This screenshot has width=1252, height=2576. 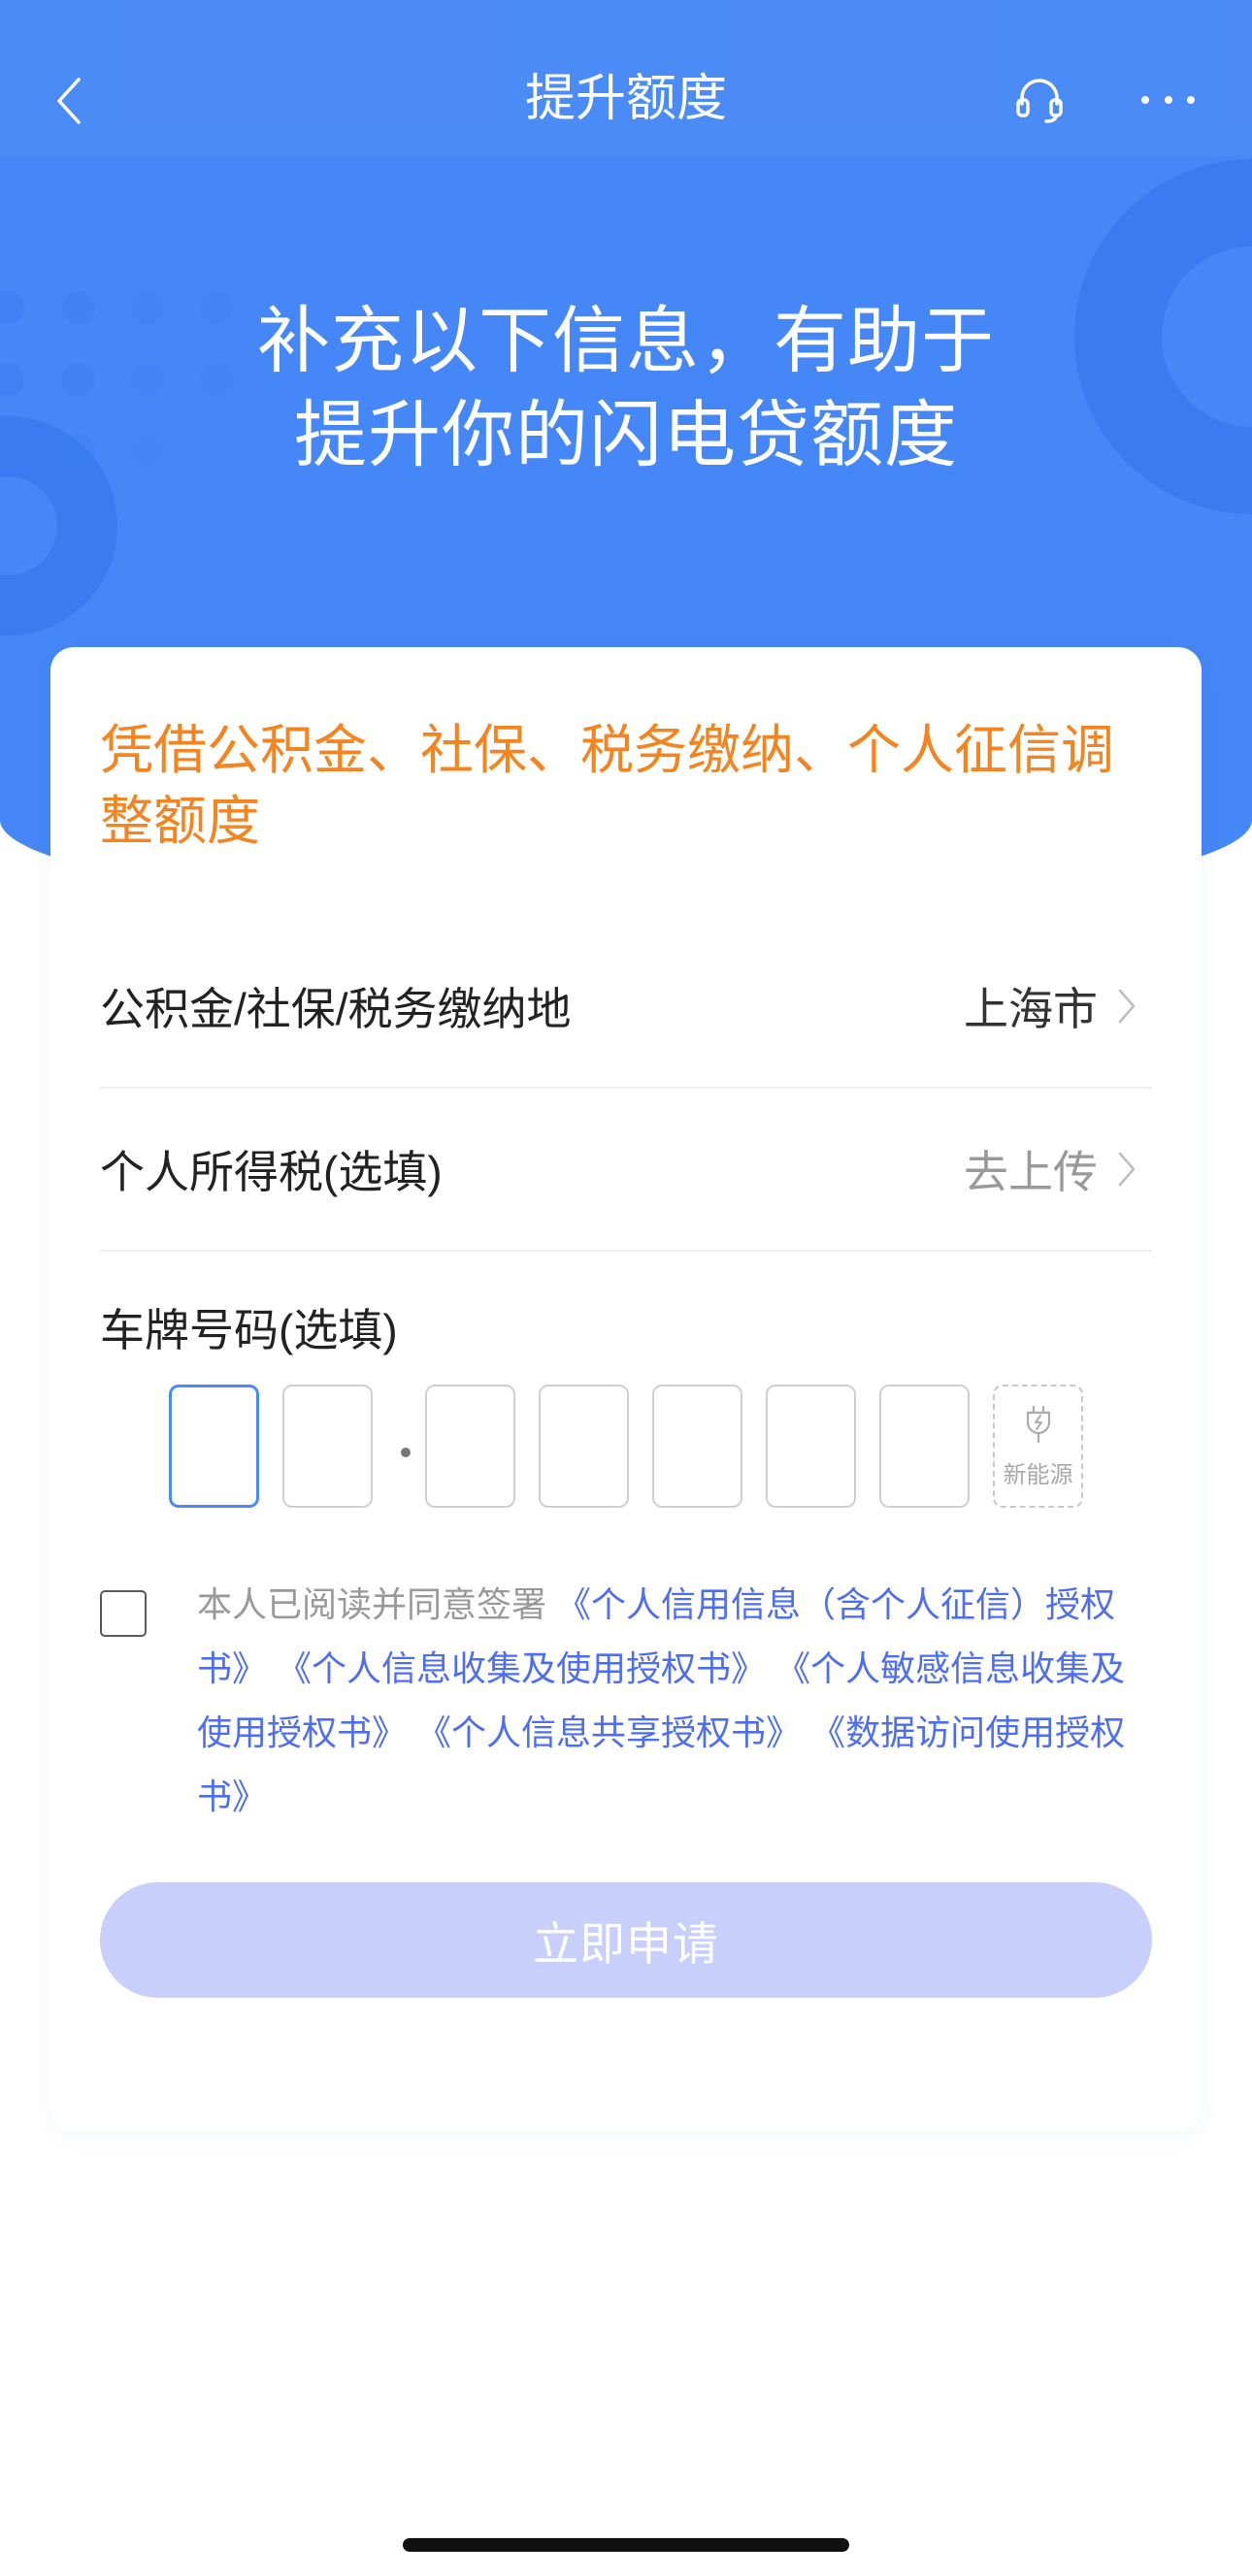 What do you see at coordinates (607, 785) in the screenshot?
I see `credit-boost-notice: 凭借公积金、社保、税务缴纳、个人征信调整额度` at bounding box center [607, 785].